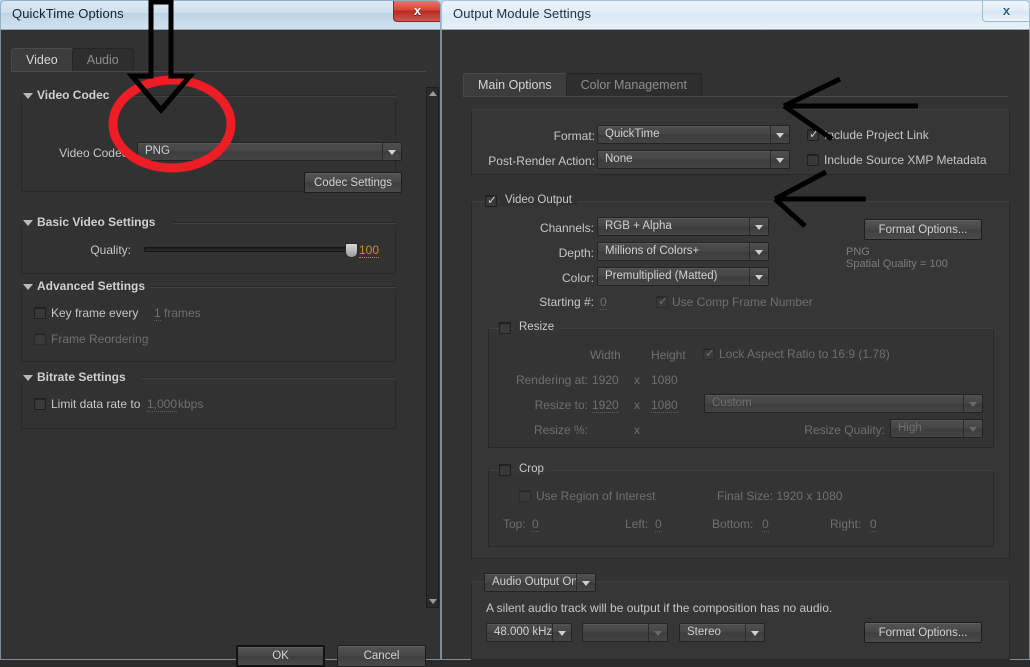 This screenshot has height=667, width=1030. I want to click on crop-bottom-label: Bottom:, so click(733, 524).